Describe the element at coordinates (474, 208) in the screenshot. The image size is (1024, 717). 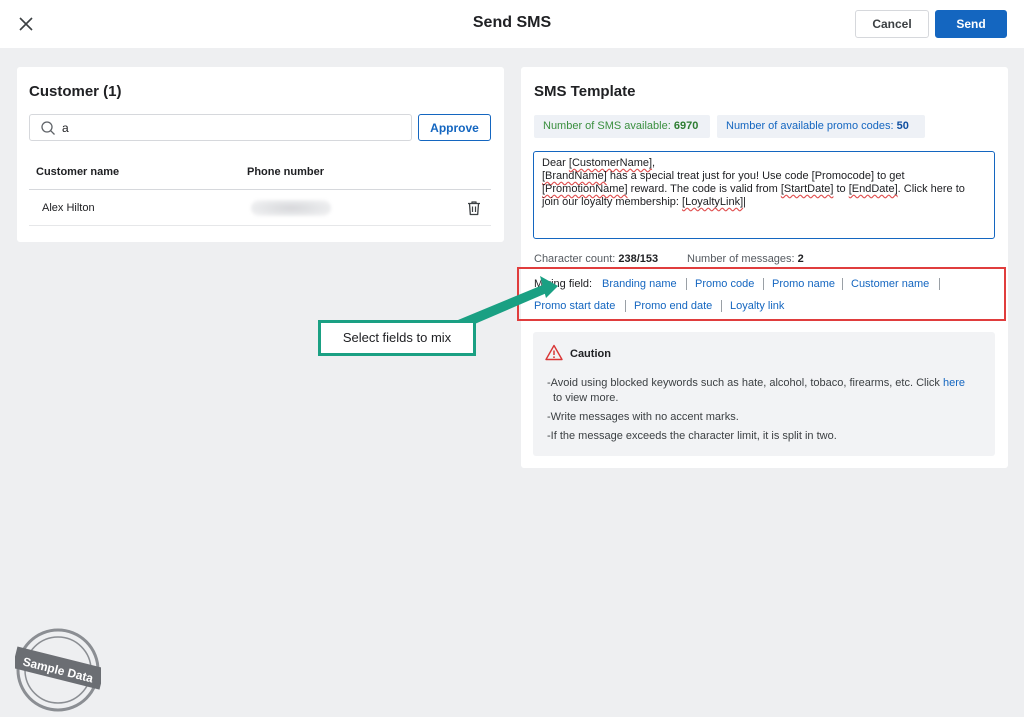
I see `trash-icon` at that location.